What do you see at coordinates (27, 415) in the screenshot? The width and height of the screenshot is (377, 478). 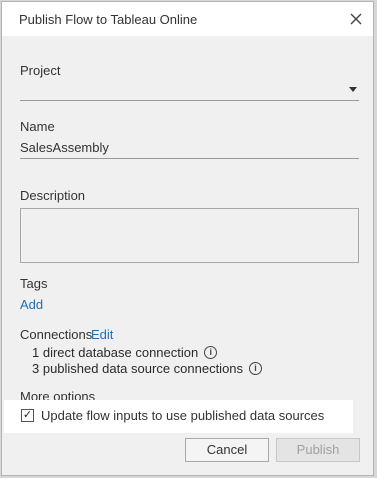 I see `update-inputs-checkbox: ✓` at bounding box center [27, 415].